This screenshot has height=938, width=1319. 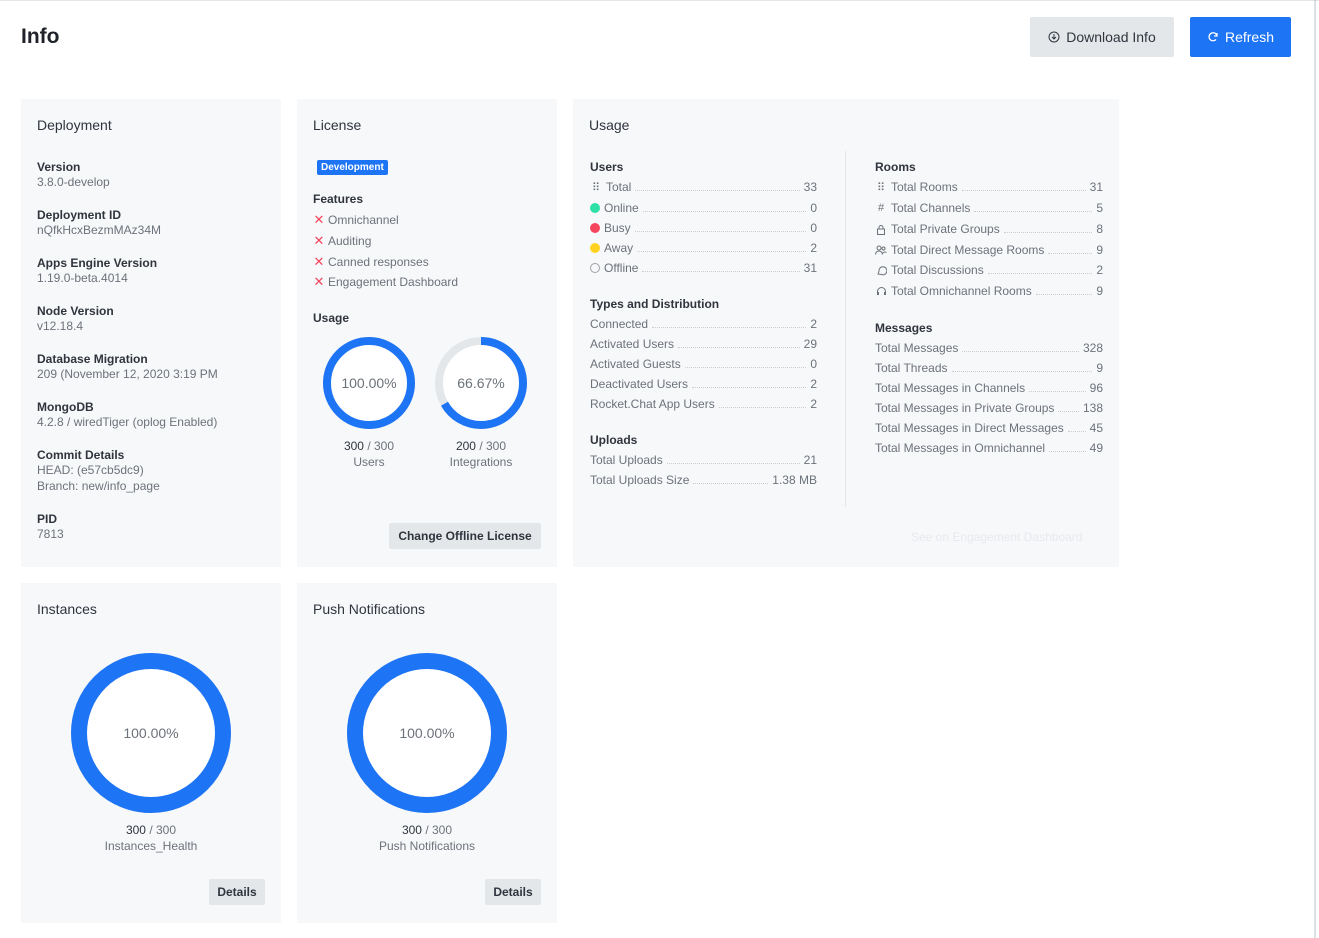 I want to click on row-value: 8, so click(x=1099, y=229).